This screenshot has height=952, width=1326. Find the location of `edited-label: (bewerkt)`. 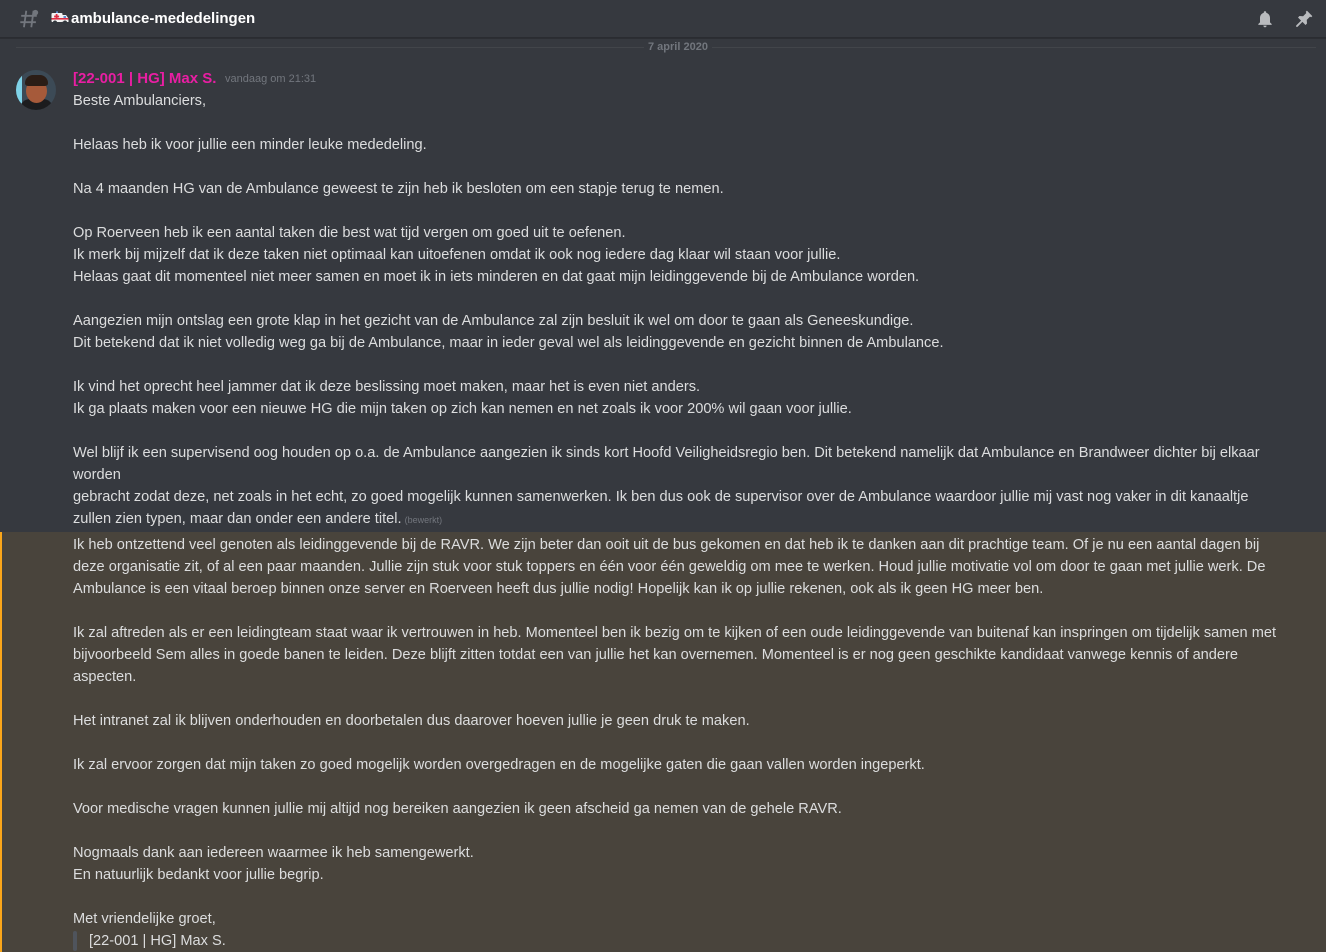

edited-label: (bewerkt) is located at coordinates (423, 520).